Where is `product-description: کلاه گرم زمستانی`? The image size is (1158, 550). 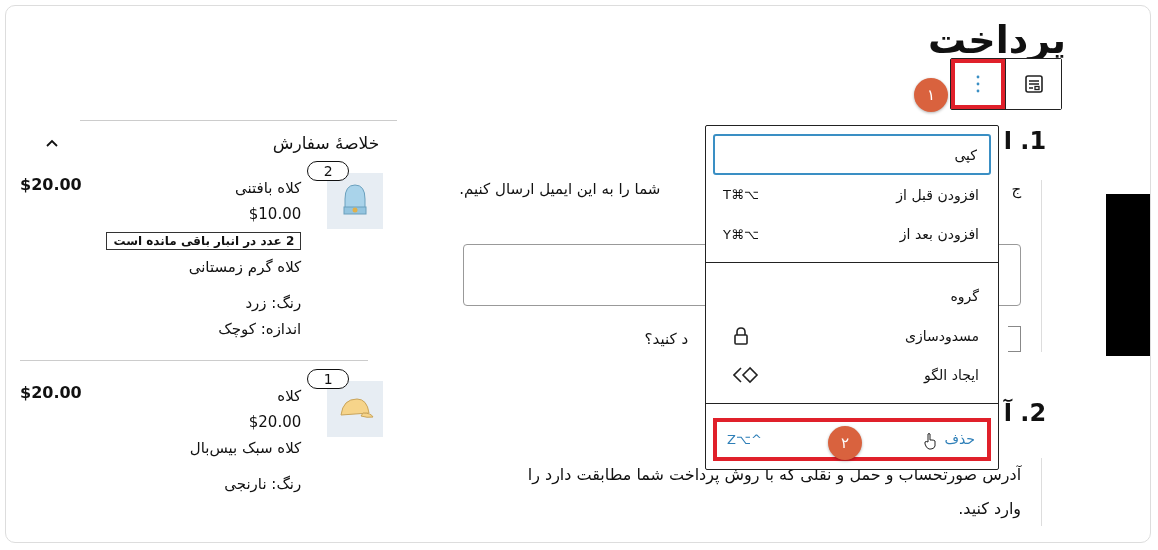
product-description: کلاه گرم زمستانی is located at coordinates (244, 267).